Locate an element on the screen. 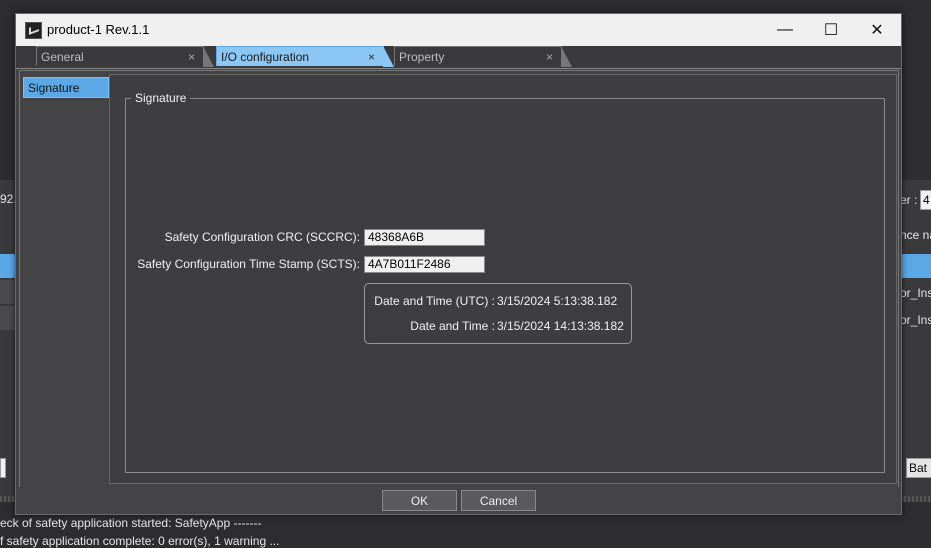 Image resolution: width=931 pixels, height=548 pixels. background-right-button: Bat is located at coordinates (918, 468).